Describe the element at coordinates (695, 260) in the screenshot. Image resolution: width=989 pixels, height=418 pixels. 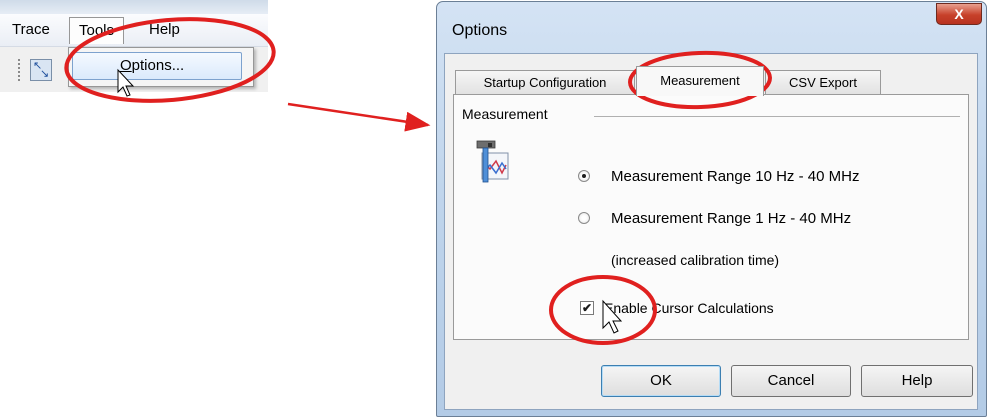
I see `calibration-note: (increased calibration time)` at that location.